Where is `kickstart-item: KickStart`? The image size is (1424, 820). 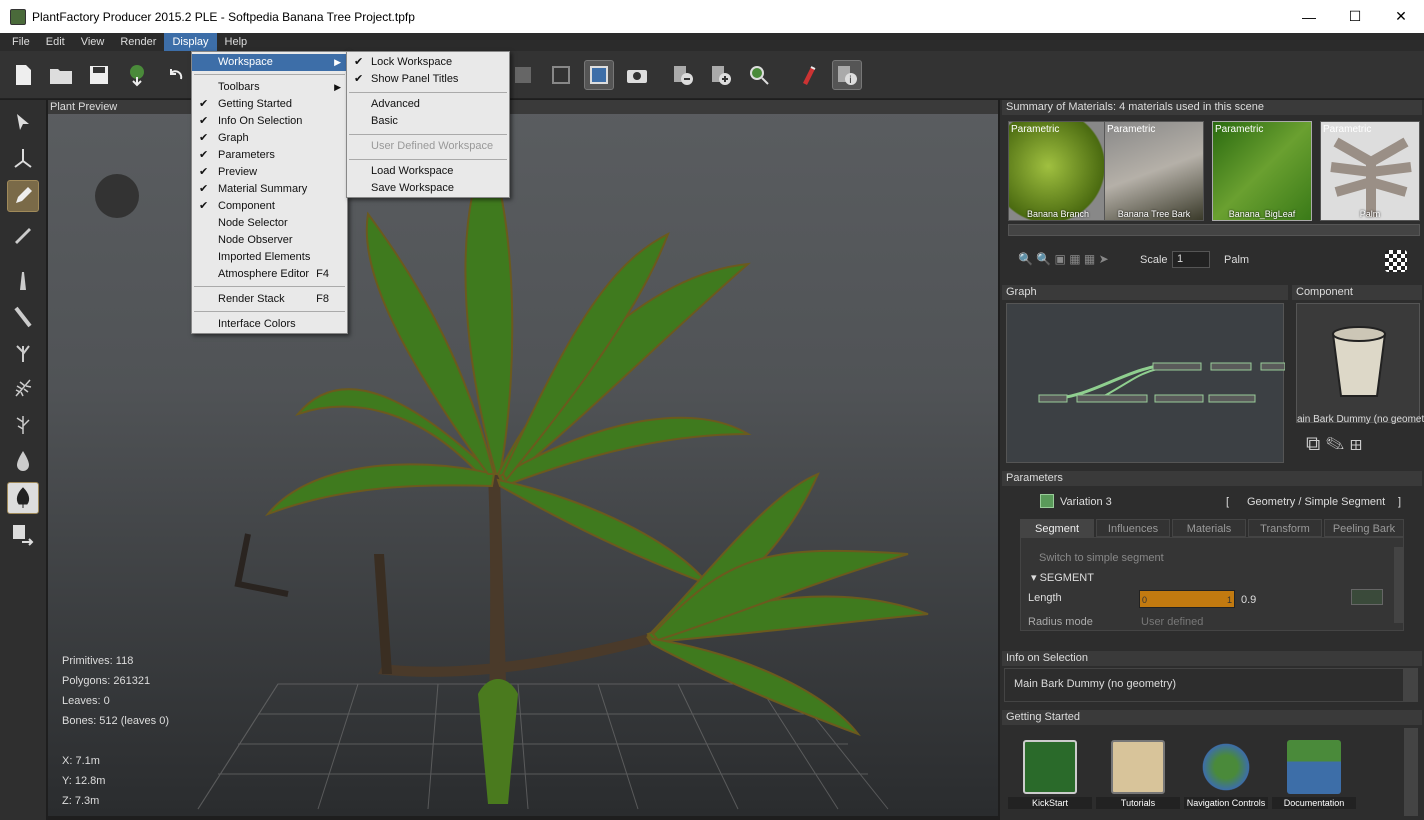 kickstart-item: KickStart is located at coordinates (1050, 774).